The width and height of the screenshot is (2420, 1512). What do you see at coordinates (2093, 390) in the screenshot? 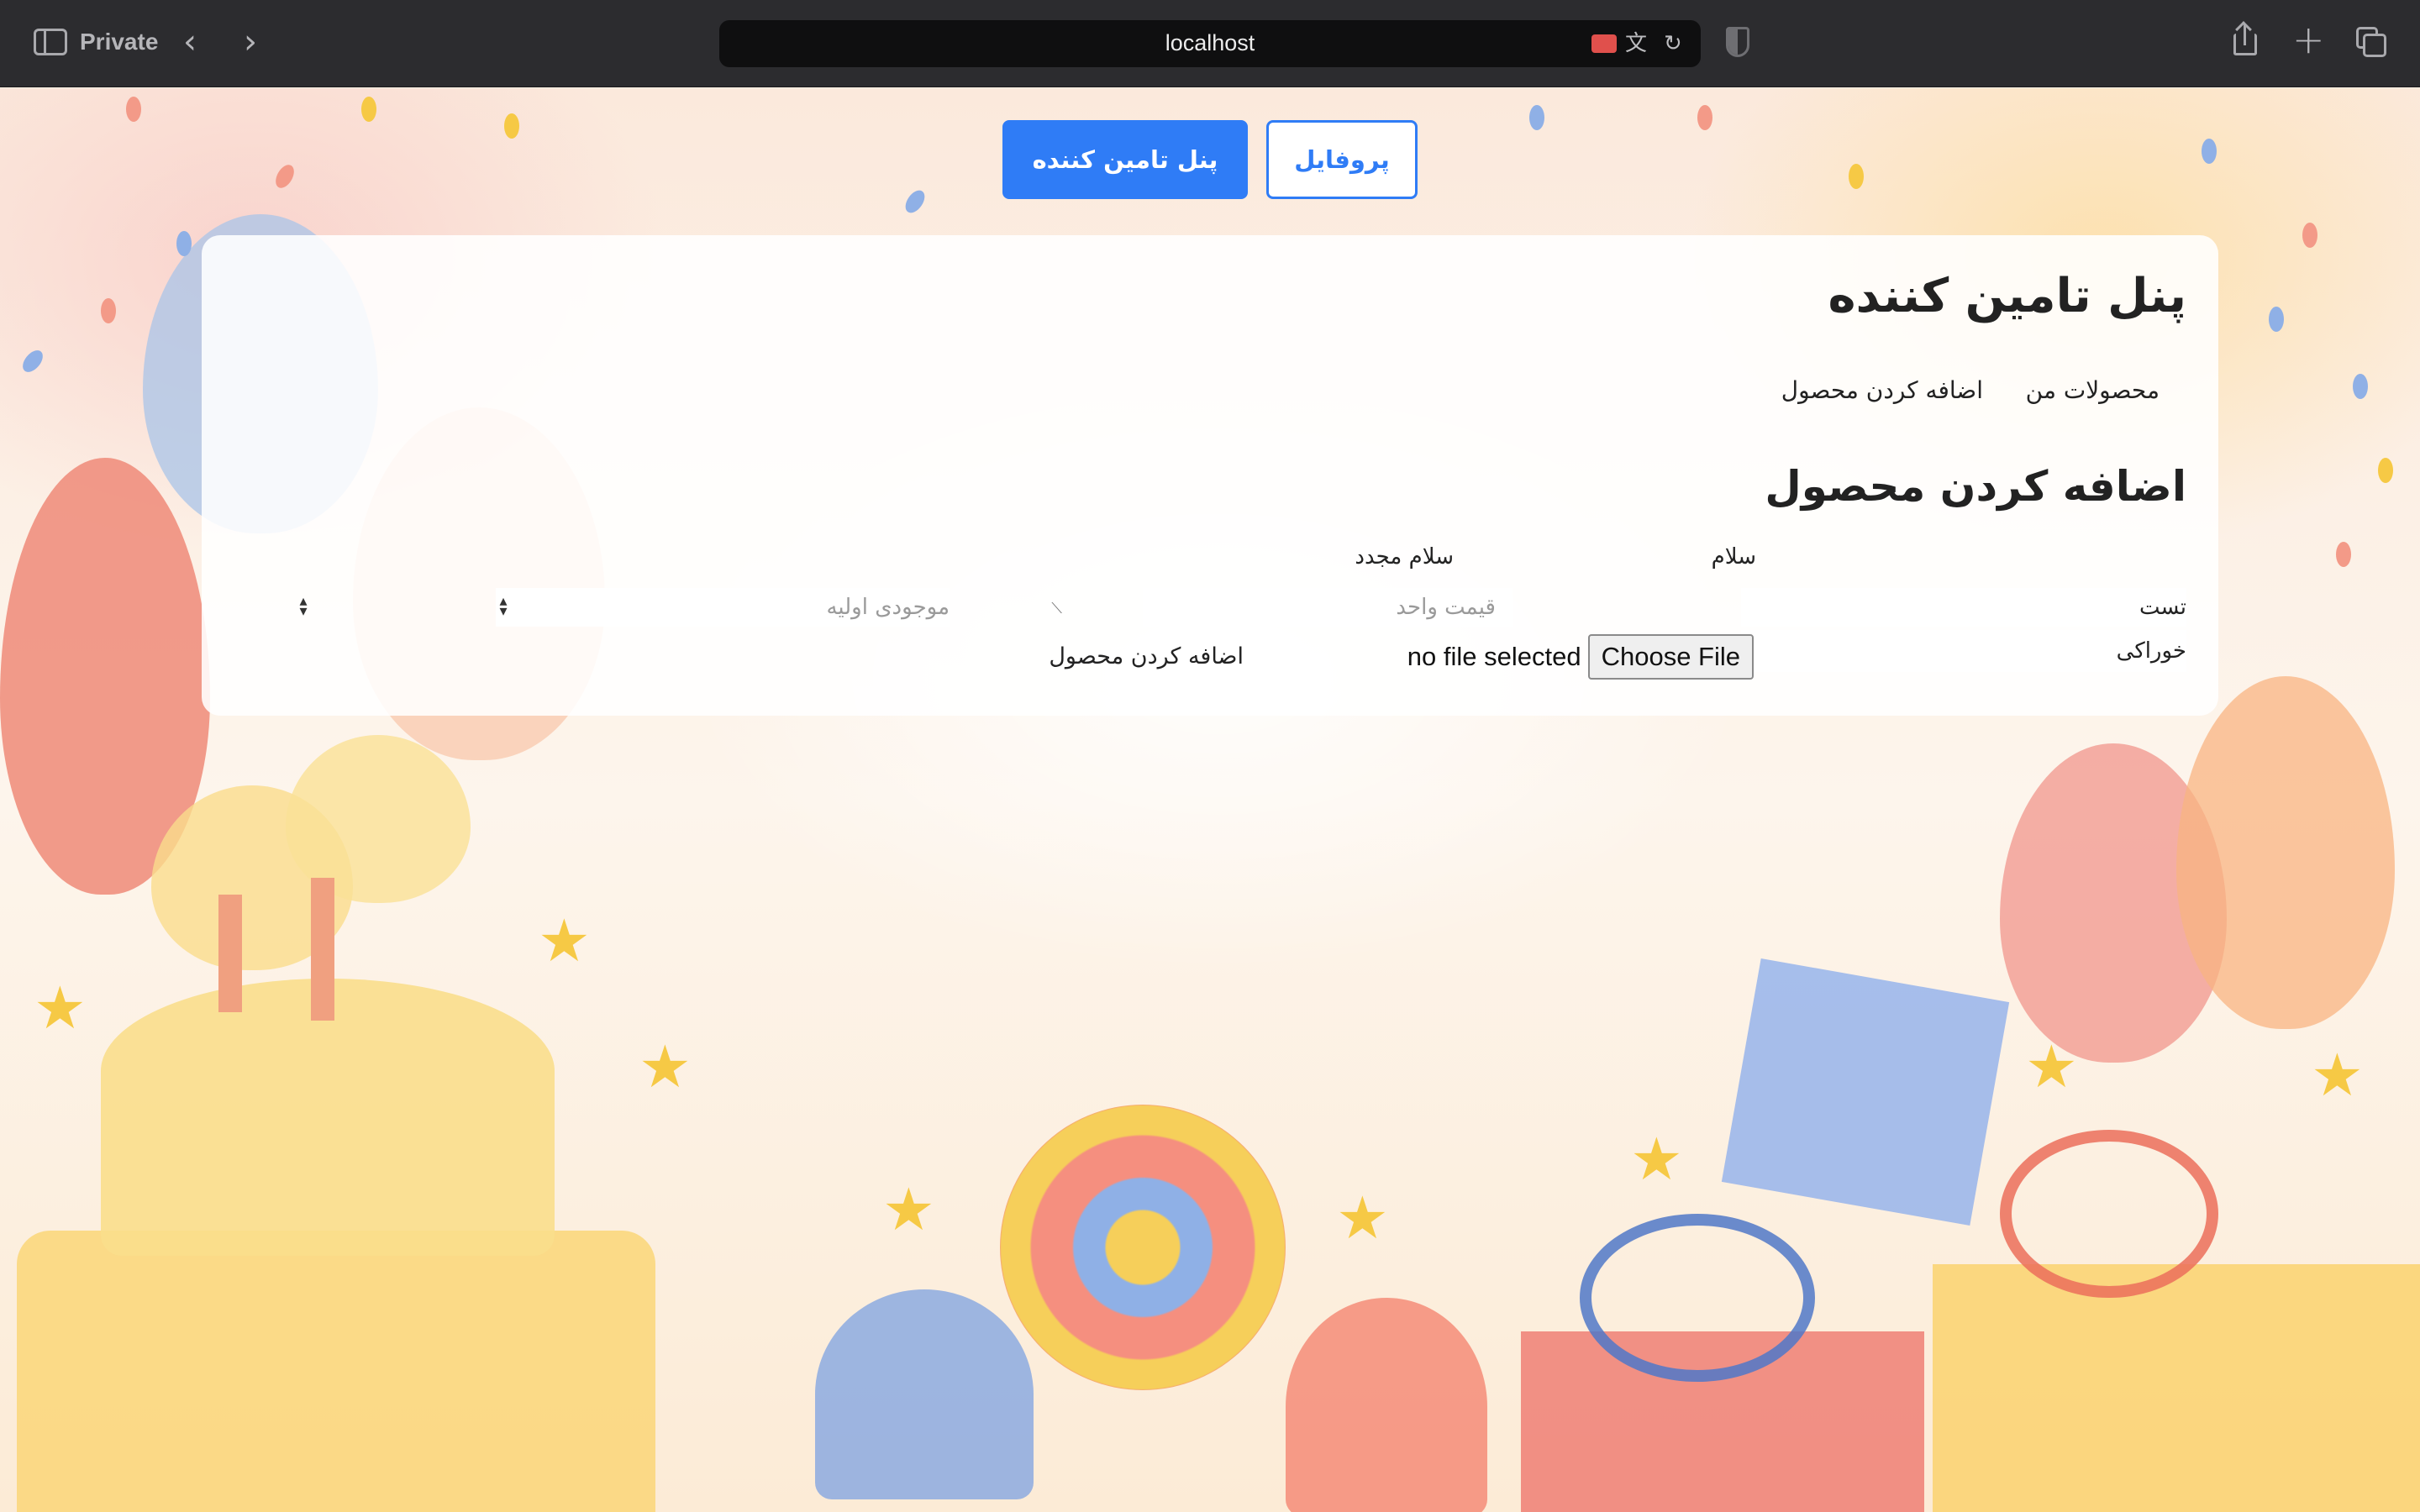
I see `tab-my-products: محصولات من` at bounding box center [2093, 390].